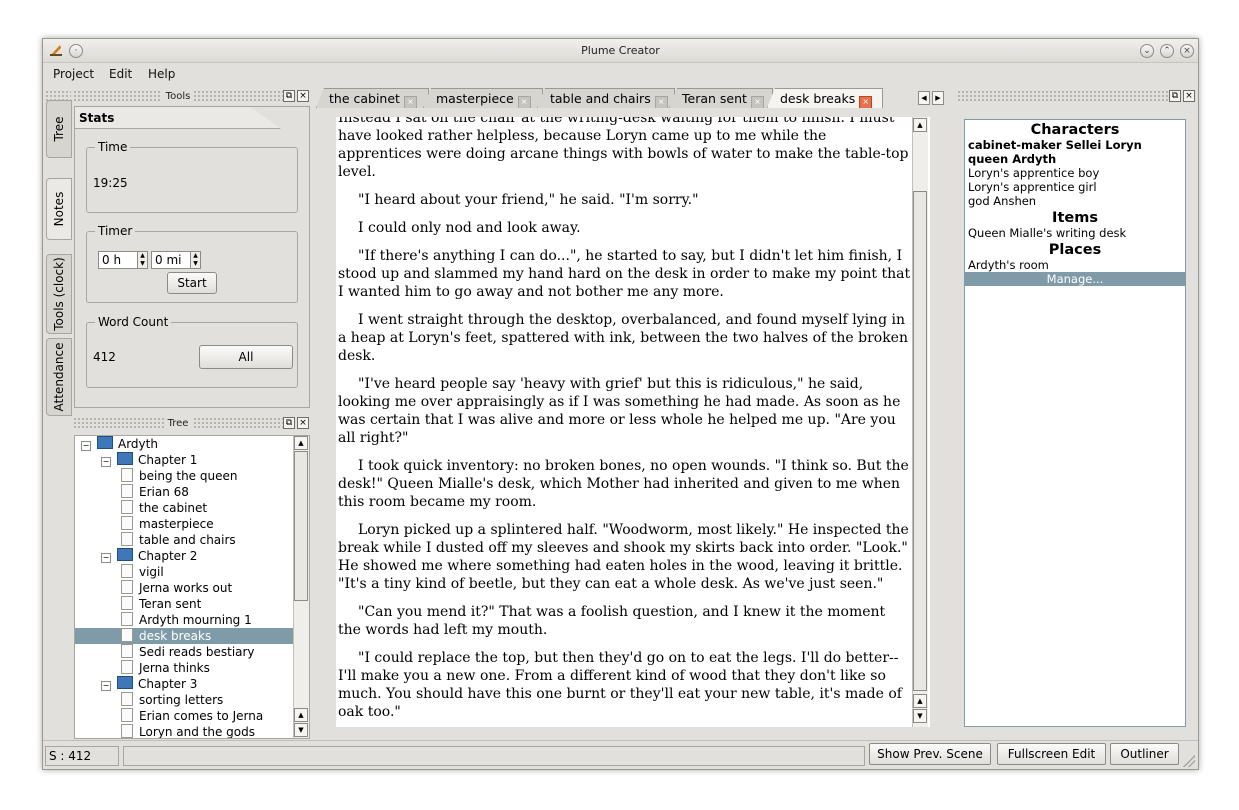 This screenshot has height=810, width=1239. Describe the element at coordinates (184, 731) in the screenshot. I see `tree-item: Loryn and the gods` at that location.